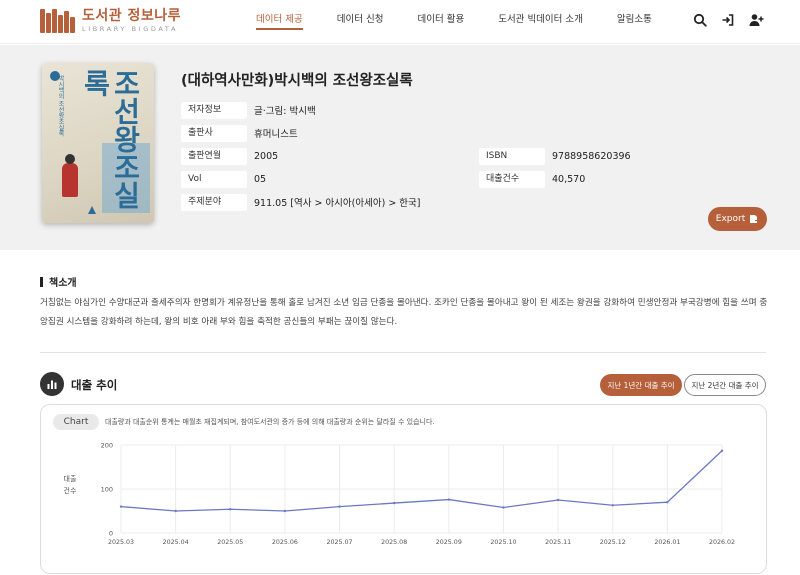 Image resolution: width=800 pixels, height=575 pixels. I want to click on cover-title: 조선왕조실록, so click(110, 139).